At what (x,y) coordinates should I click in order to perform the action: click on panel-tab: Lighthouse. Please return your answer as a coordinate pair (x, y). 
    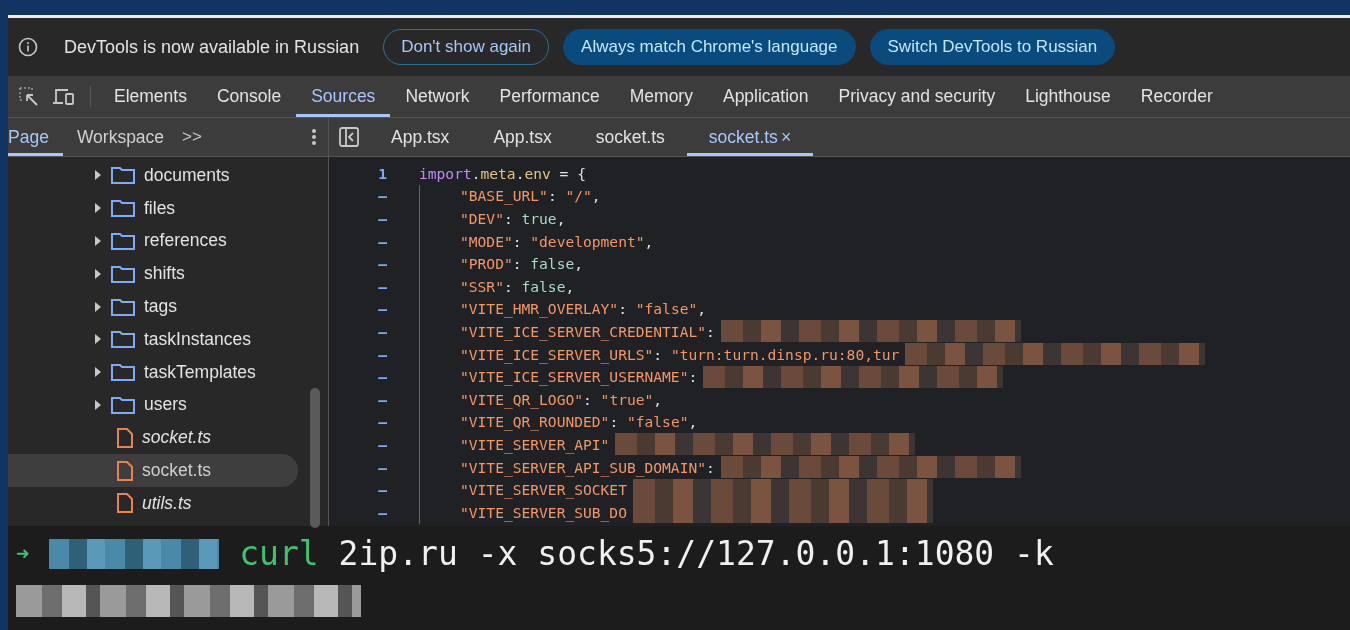
    Looking at the image, I should click on (1068, 96).